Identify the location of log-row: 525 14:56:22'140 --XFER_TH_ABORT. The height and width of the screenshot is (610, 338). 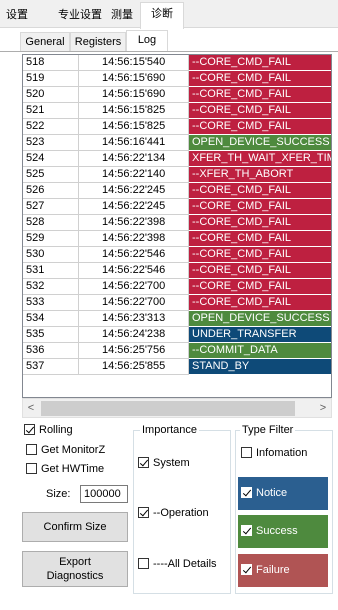
(177, 175).